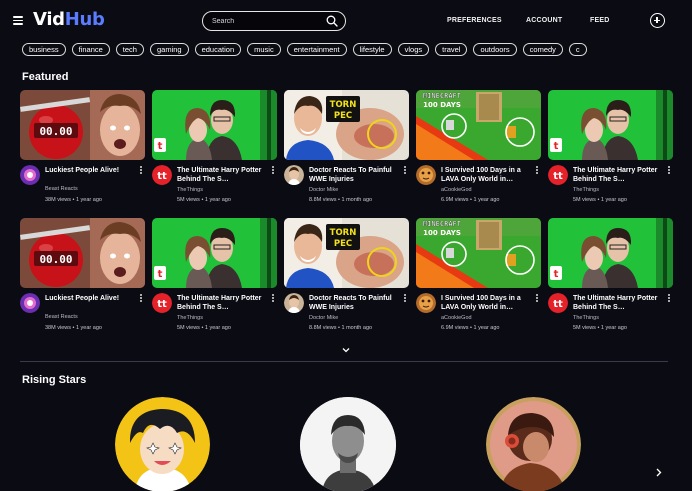  Describe the element at coordinates (69, 19) in the screenshot. I see `logo: VidHub` at that location.